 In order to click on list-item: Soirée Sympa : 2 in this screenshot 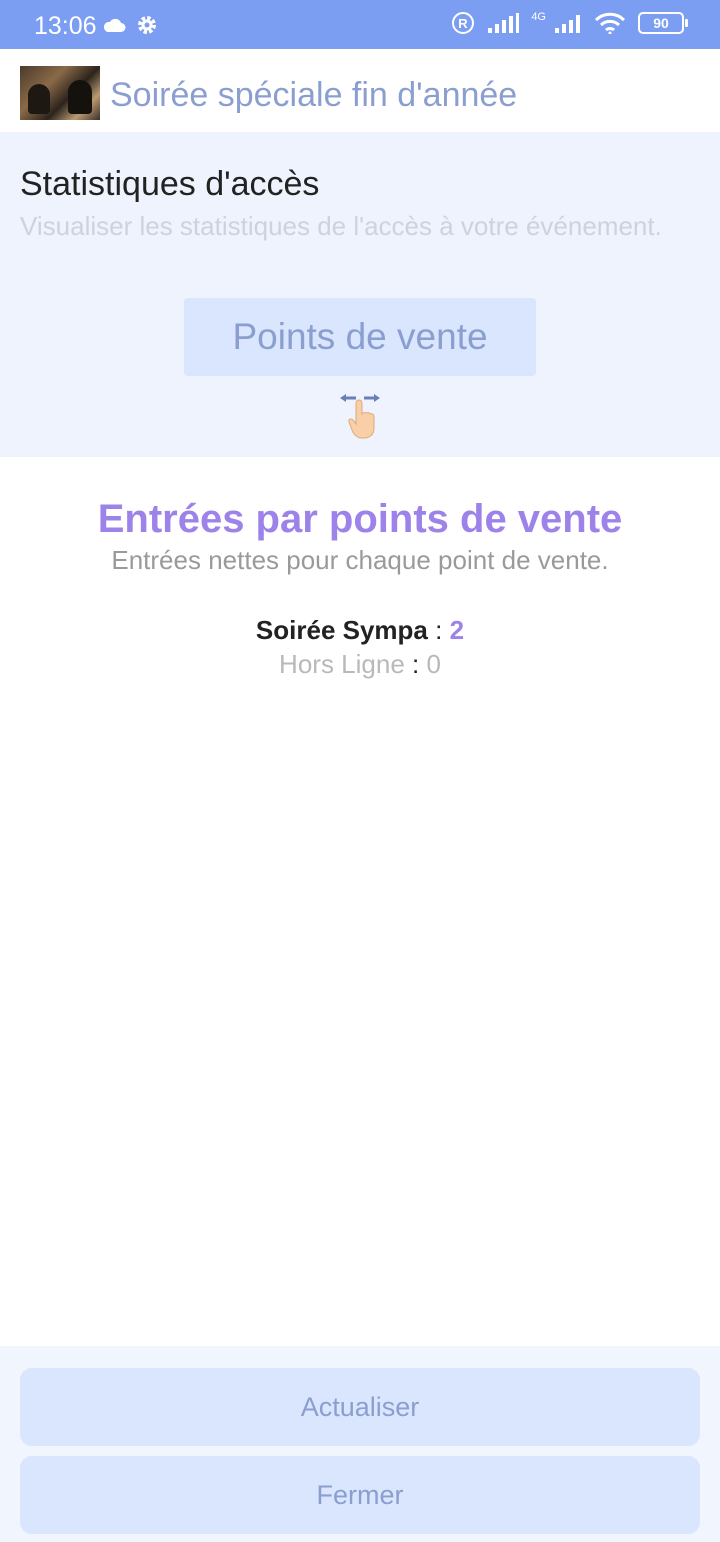, I will do `click(360, 630)`.